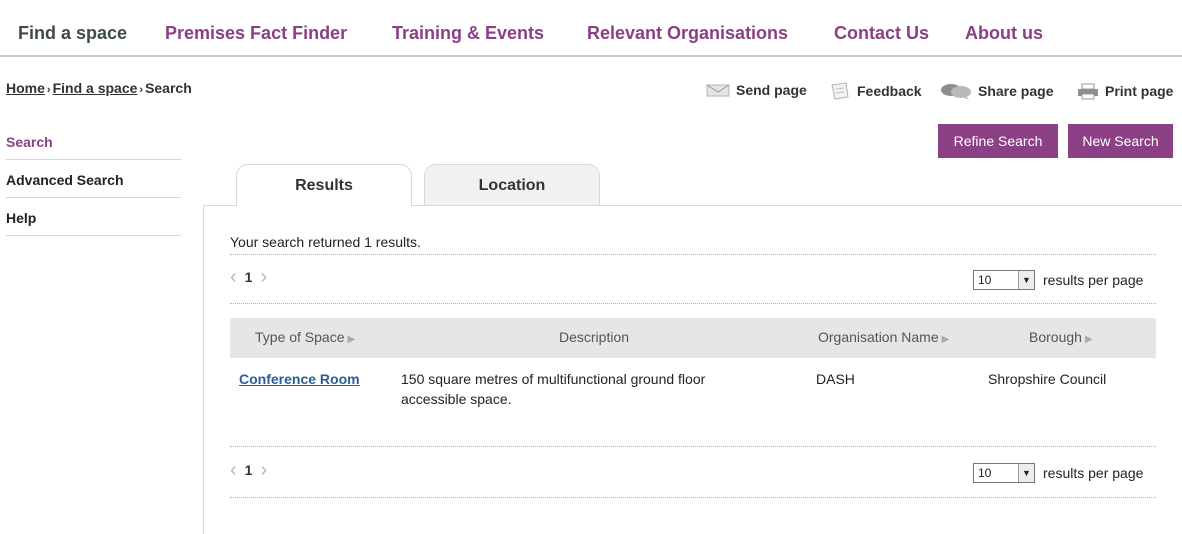 Image resolution: width=1182 pixels, height=534 pixels. I want to click on breadcrumb-current: Search, so click(168, 88).